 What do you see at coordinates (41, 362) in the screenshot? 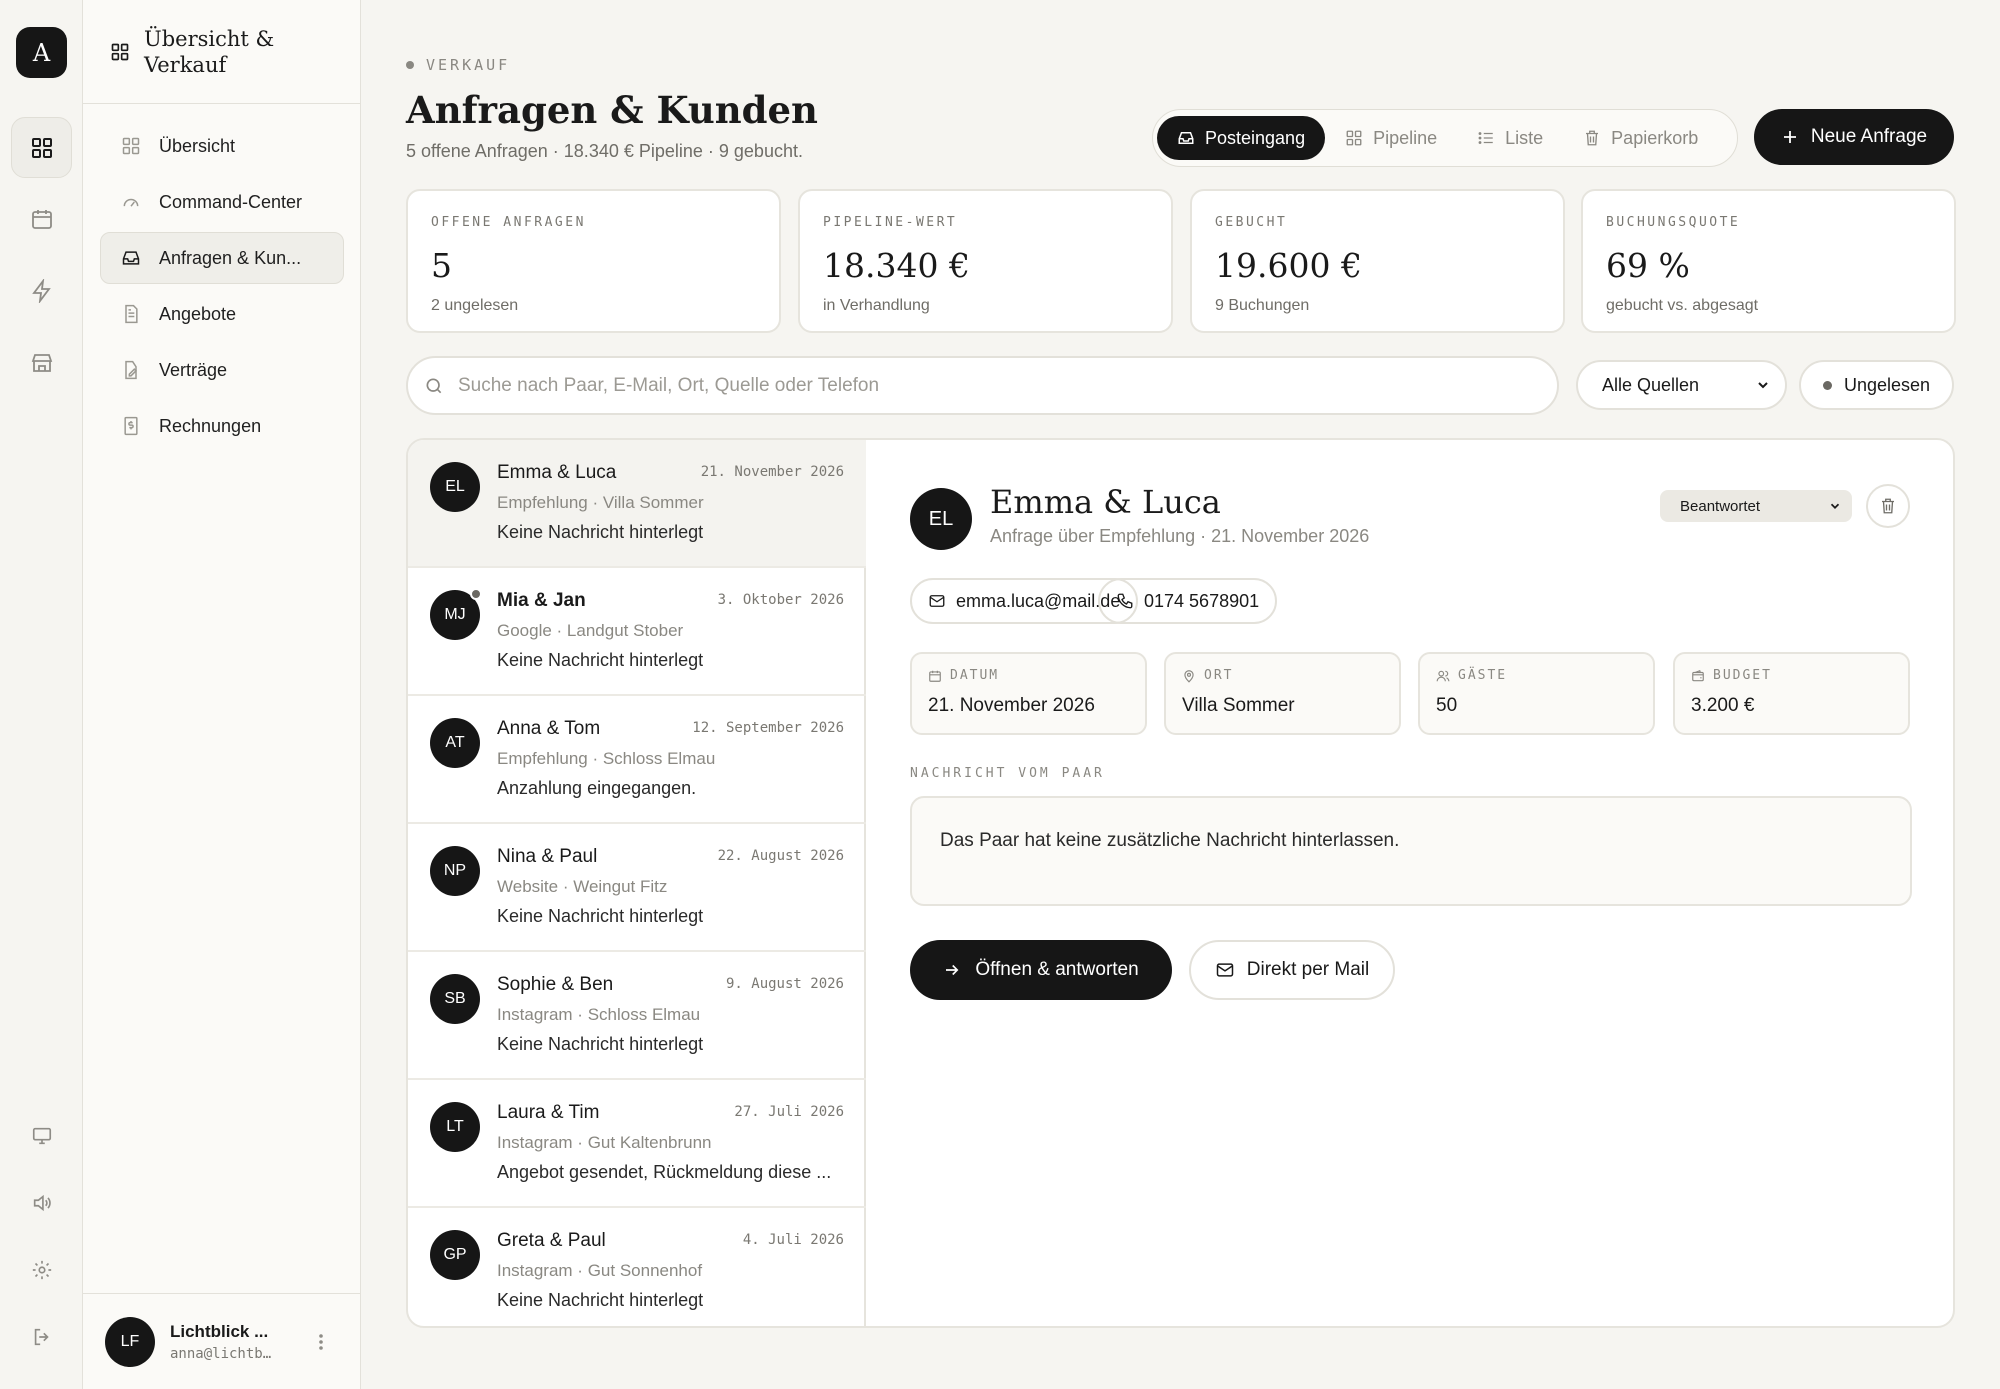
I see `rail-store-button` at bounding box center [41, 362].